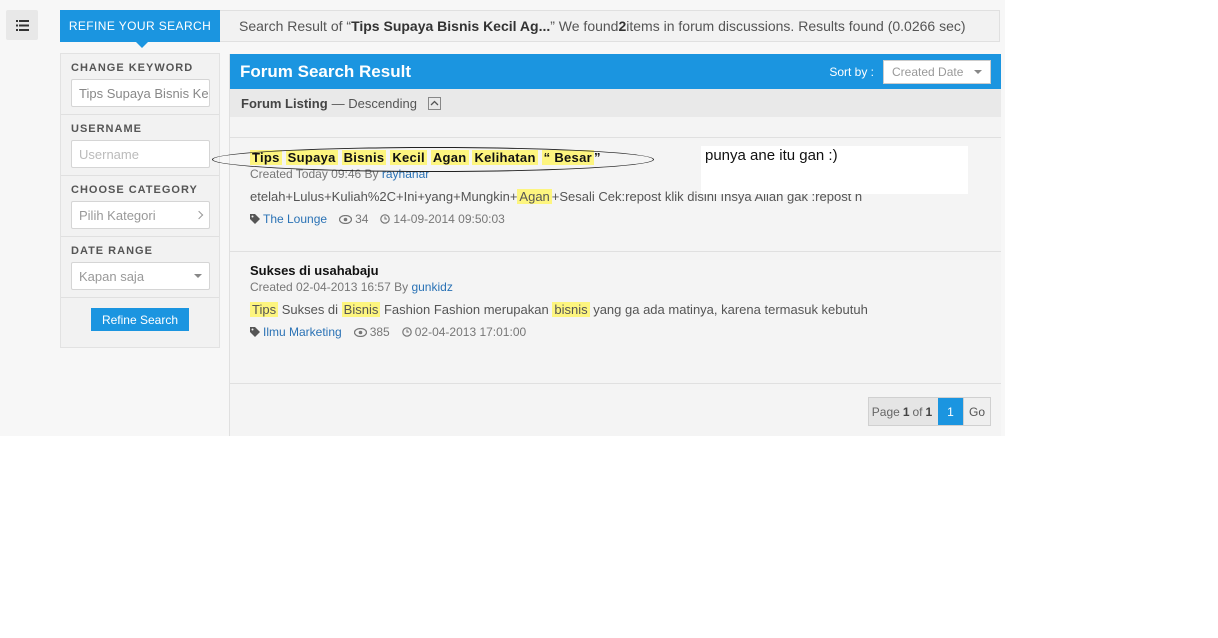 The width and height of the screenshot is (1218, 638). Describe the element at coordinates (329, 287) in the screenshot. I see `created-text: Created 02-04-2013 16:57 By` at that location.